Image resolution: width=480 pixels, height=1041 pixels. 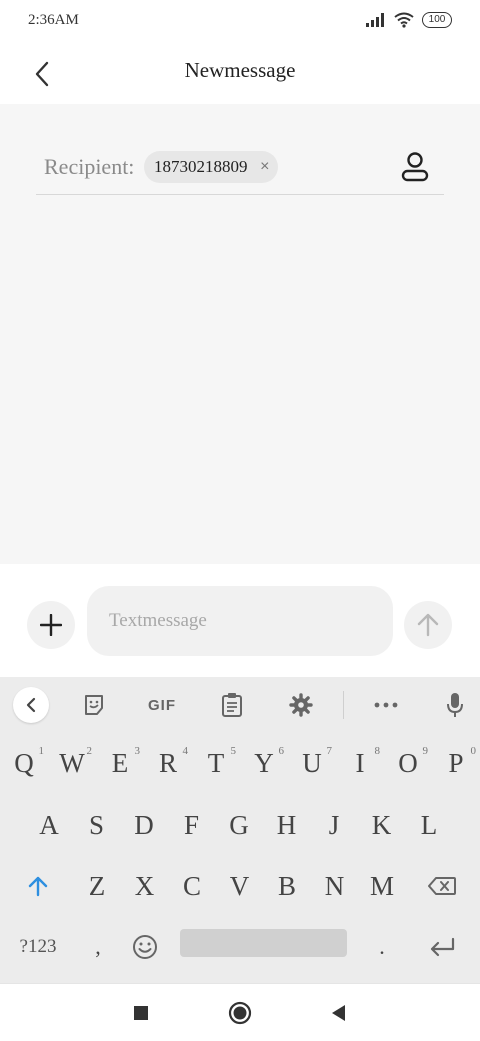 I want to click on chevron-left-icon, so click(x=31, y=705).